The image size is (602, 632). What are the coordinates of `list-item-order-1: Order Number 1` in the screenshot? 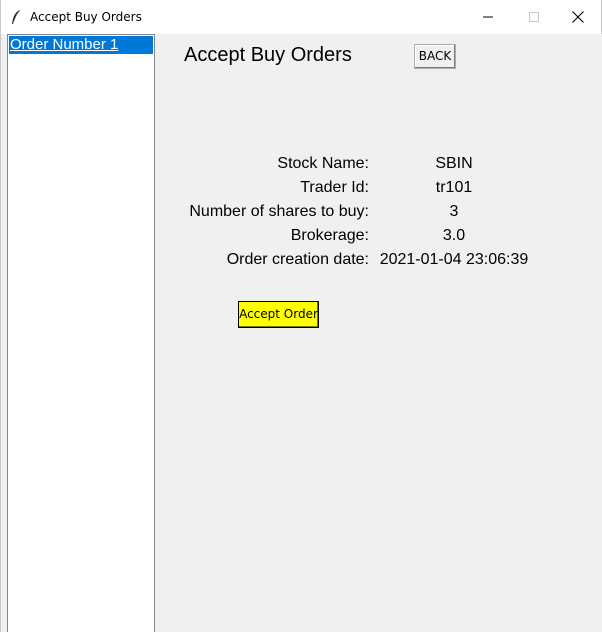 It's located at (81, 45).